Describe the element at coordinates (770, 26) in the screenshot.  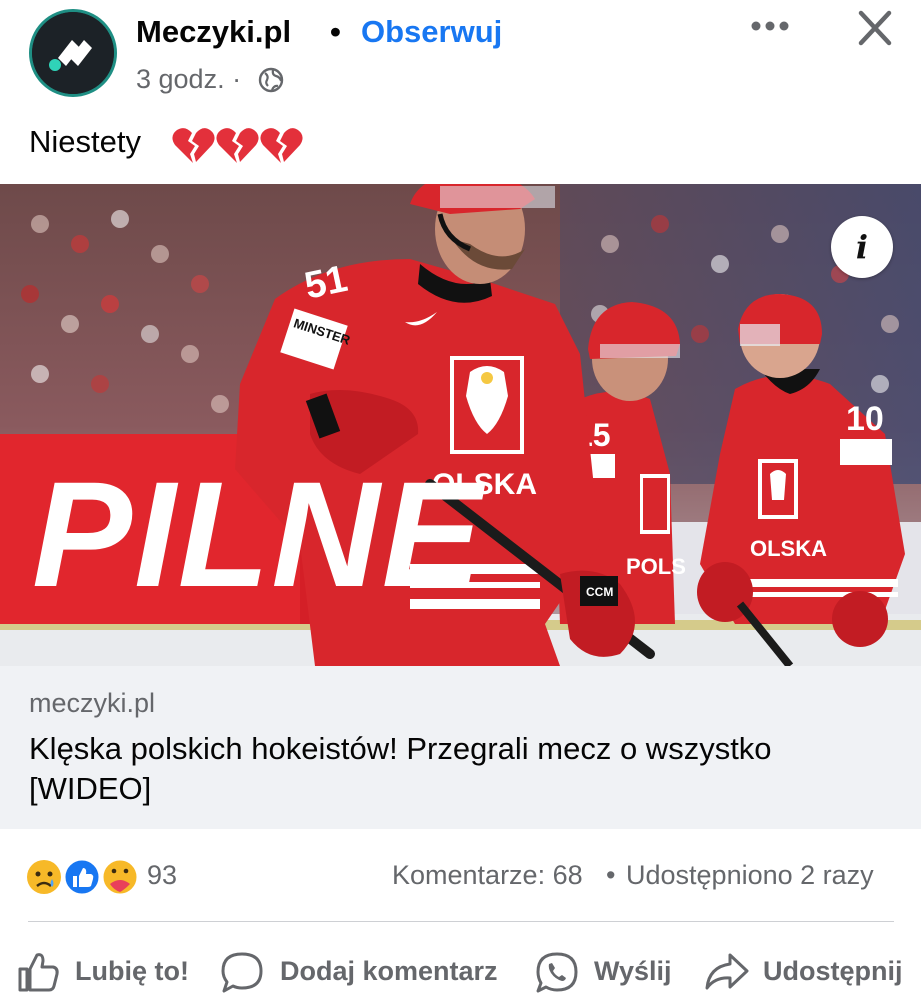
I see `more-options-icon` at that location.